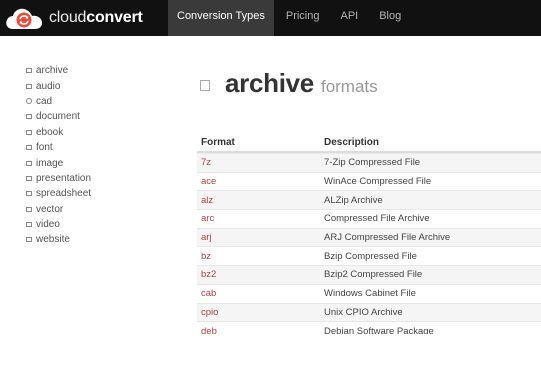  What do you see at coordinates (91, 116) in the screenshot?
I see `sidebar-item-document: document` at bounding box center [91, 116].